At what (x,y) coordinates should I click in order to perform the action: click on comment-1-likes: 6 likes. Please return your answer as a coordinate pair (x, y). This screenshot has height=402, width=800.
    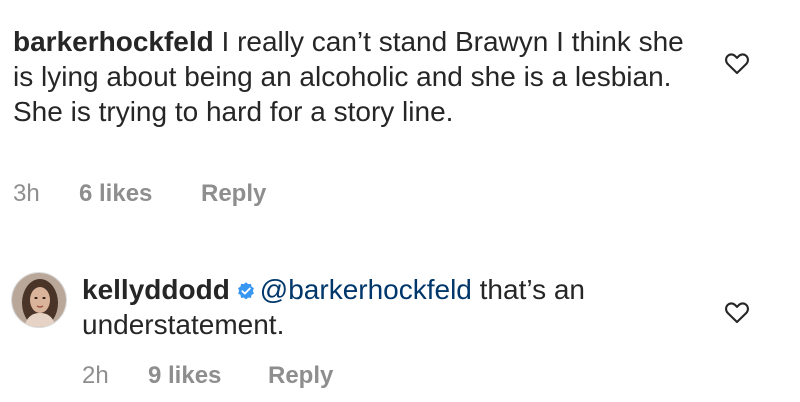
    Looking at the image, I should click on (140, 194).